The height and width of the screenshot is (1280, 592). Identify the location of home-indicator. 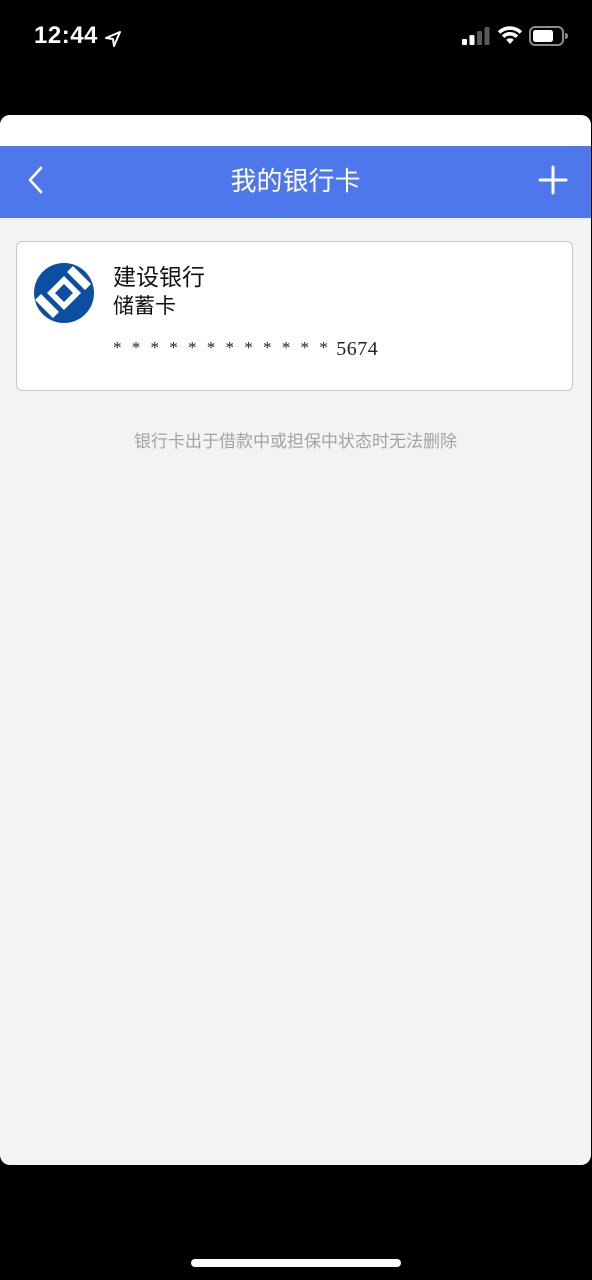
(296, 1263).